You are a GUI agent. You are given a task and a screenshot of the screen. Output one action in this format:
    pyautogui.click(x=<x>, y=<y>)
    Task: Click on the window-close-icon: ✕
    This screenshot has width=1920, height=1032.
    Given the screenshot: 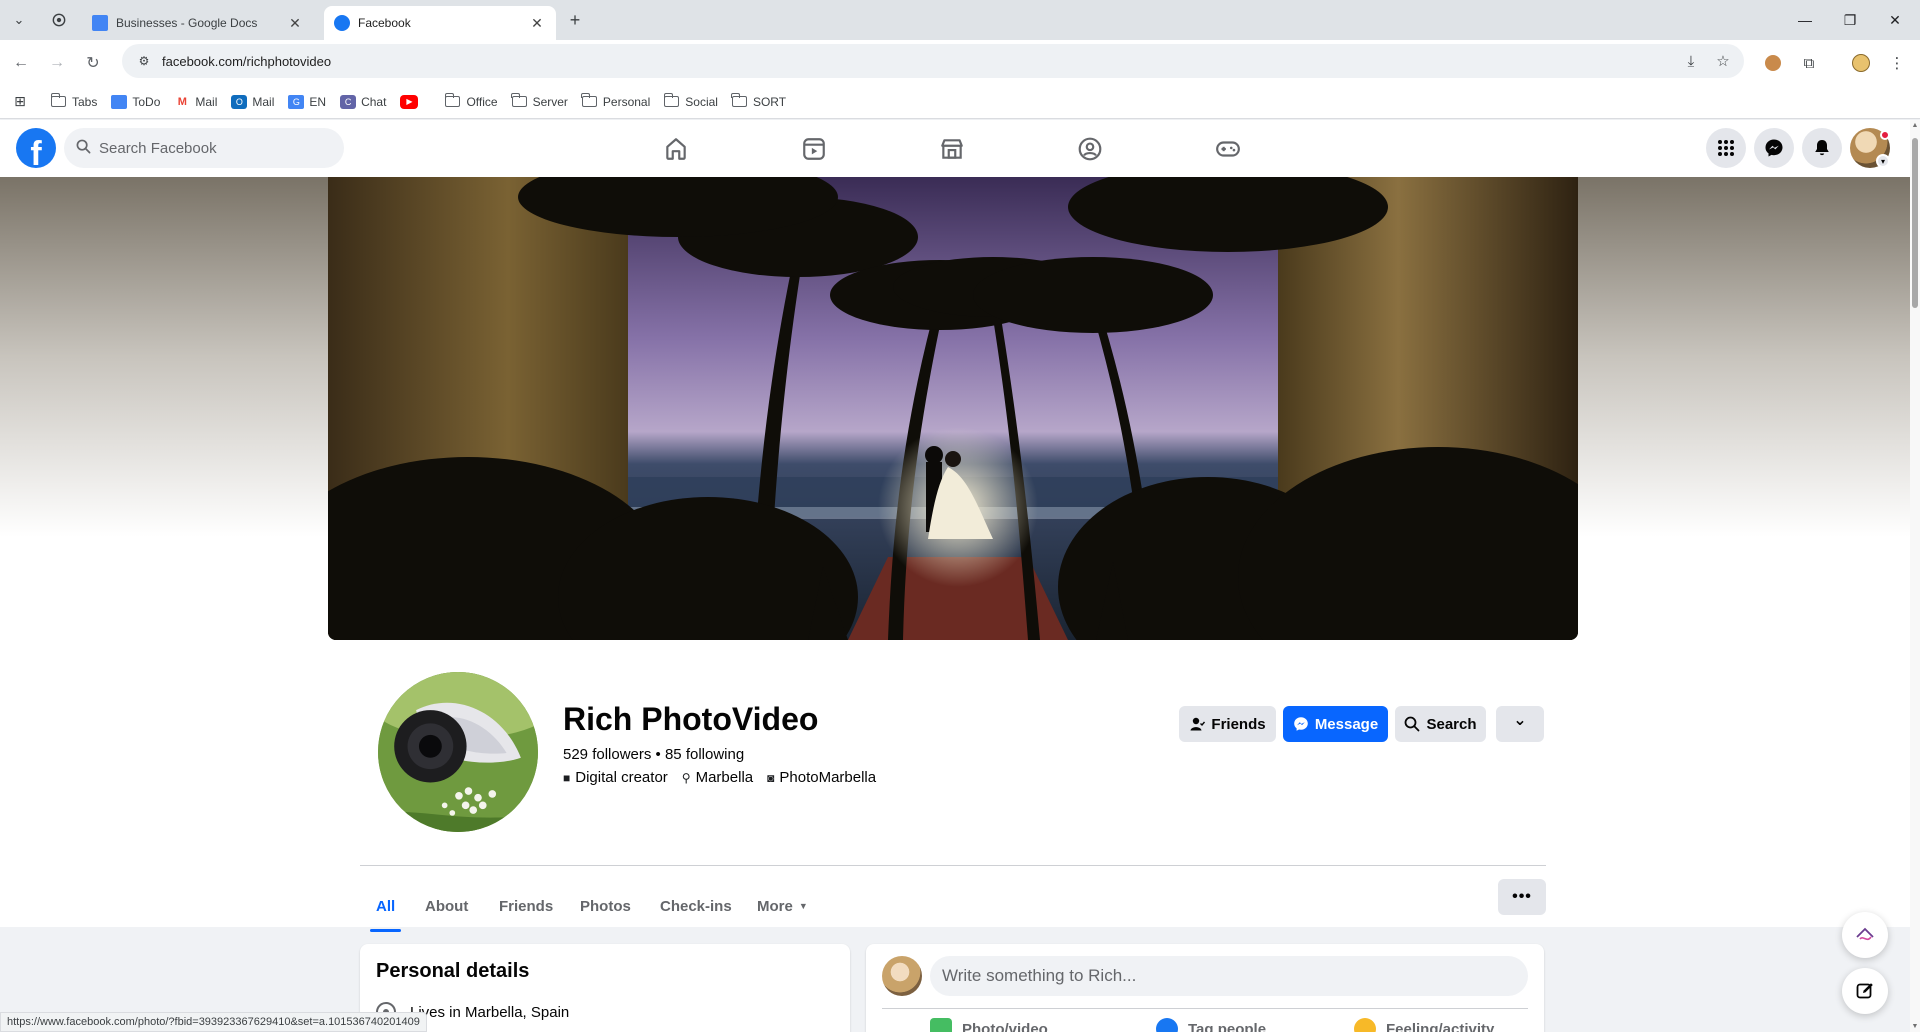 What is the action you would take?
    pyautogui.click(x=1895, y=20)
    